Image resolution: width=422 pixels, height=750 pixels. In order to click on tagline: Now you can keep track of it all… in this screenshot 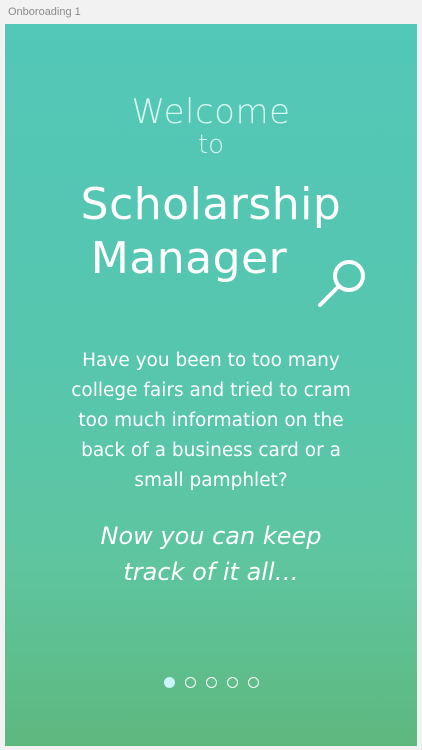, I will do `click(211, 554)`.